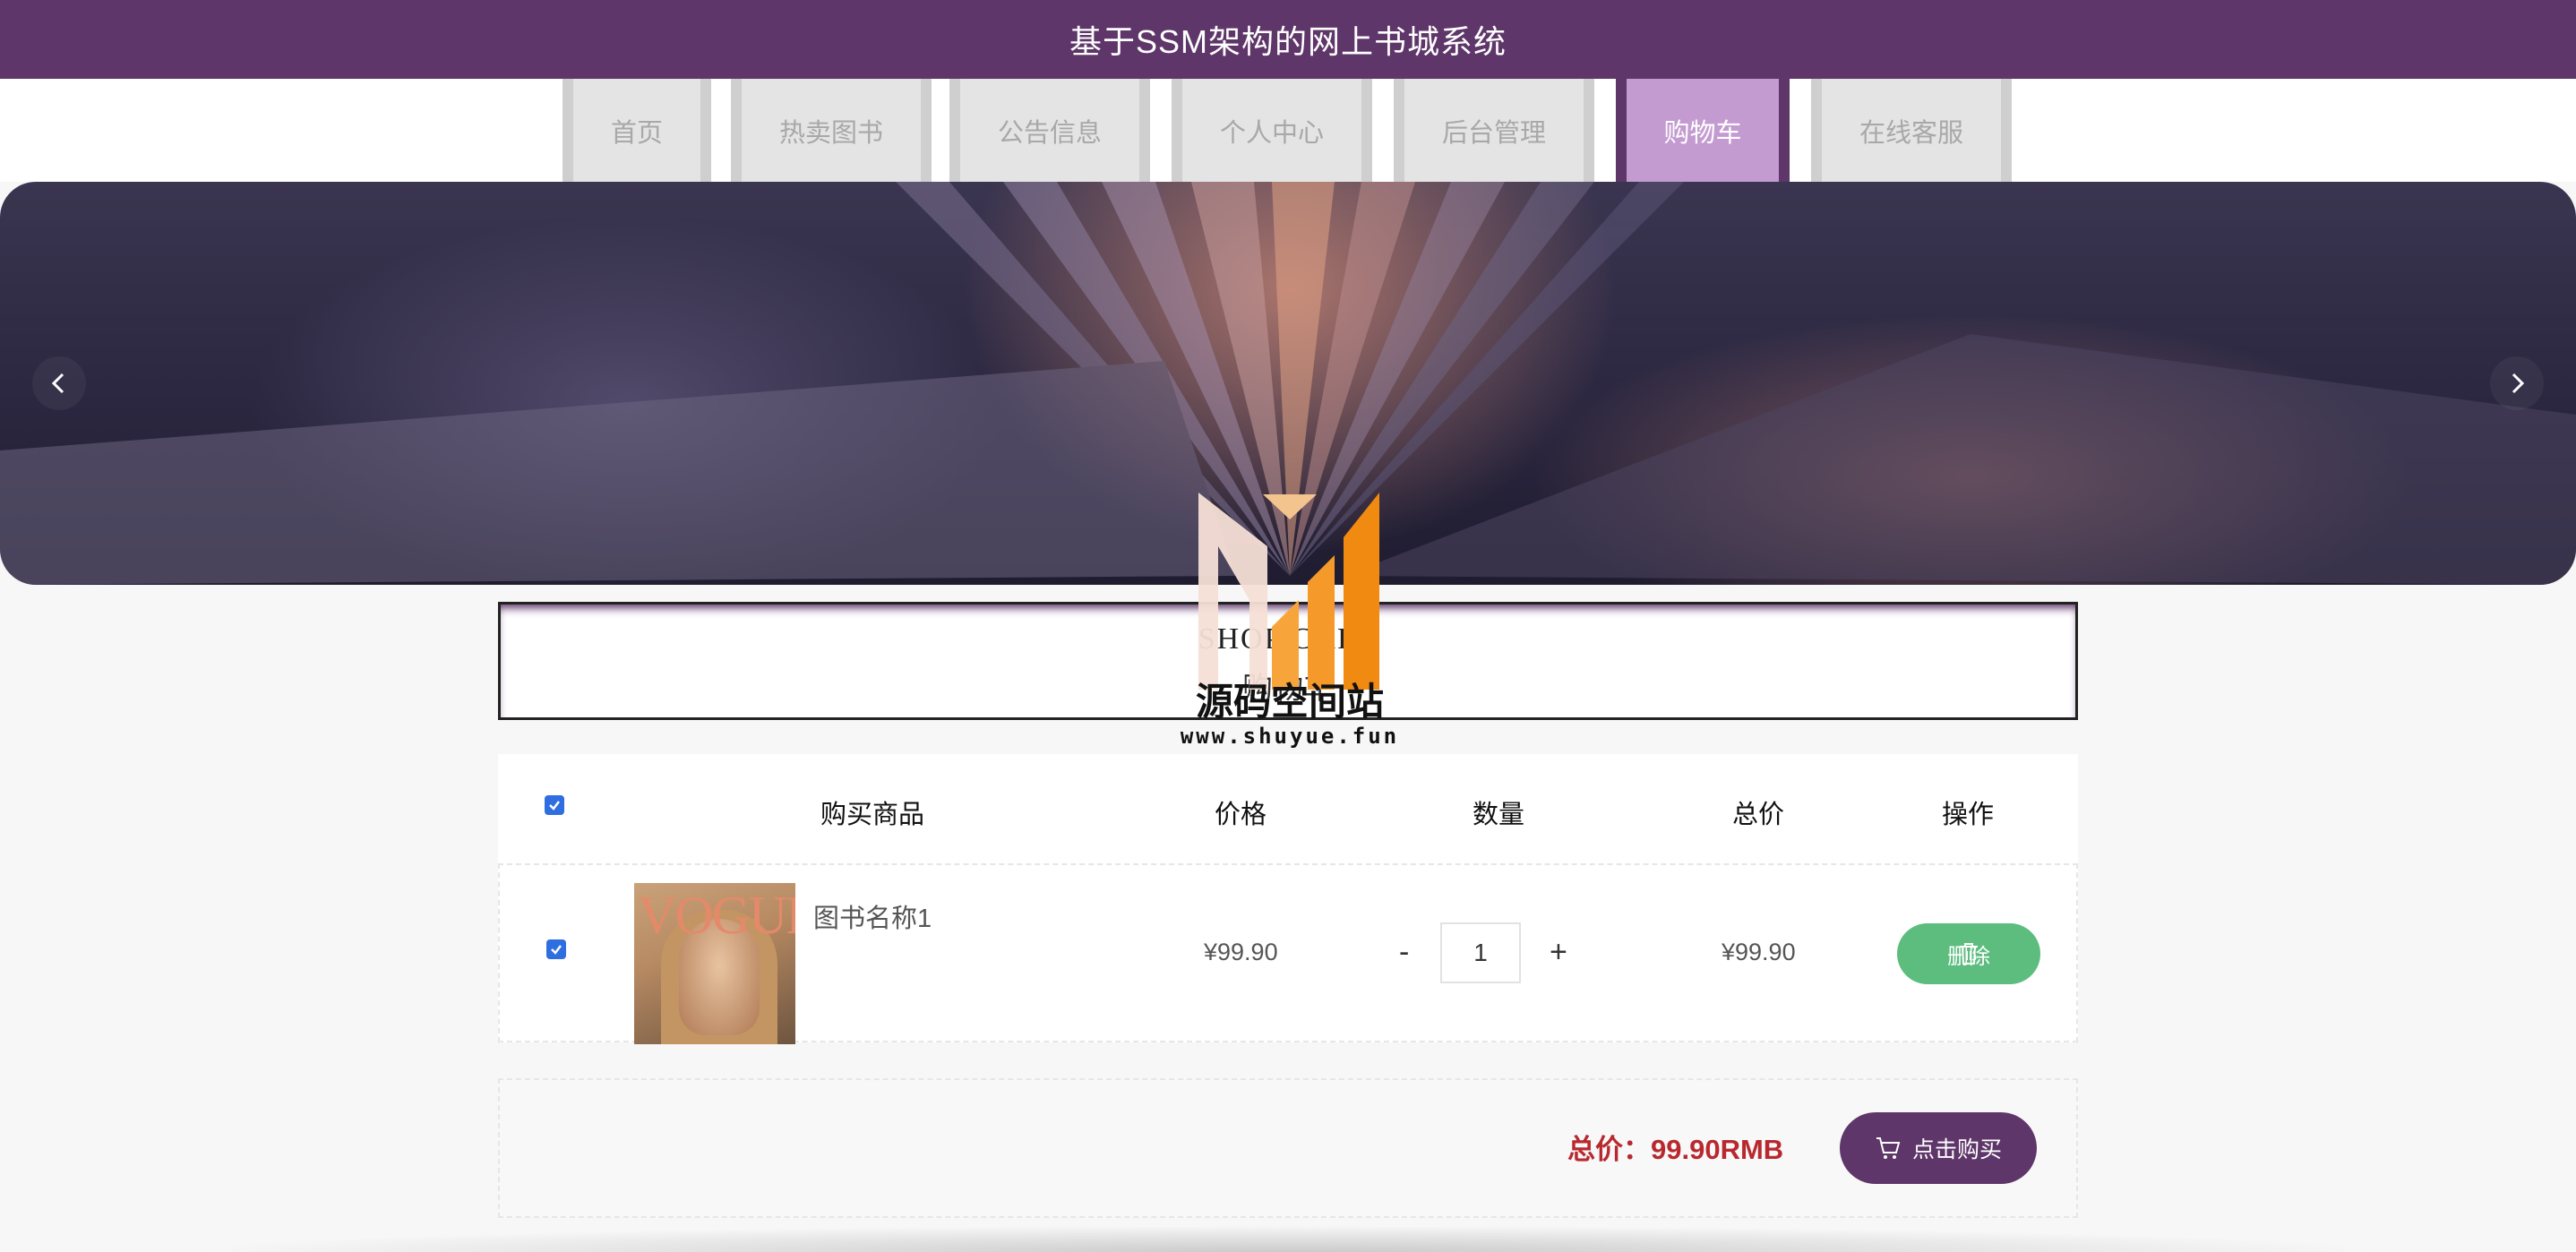  Describe the element at coordinates (1968, 815) in the screenshot. I see `header-action: 操作` at that location.